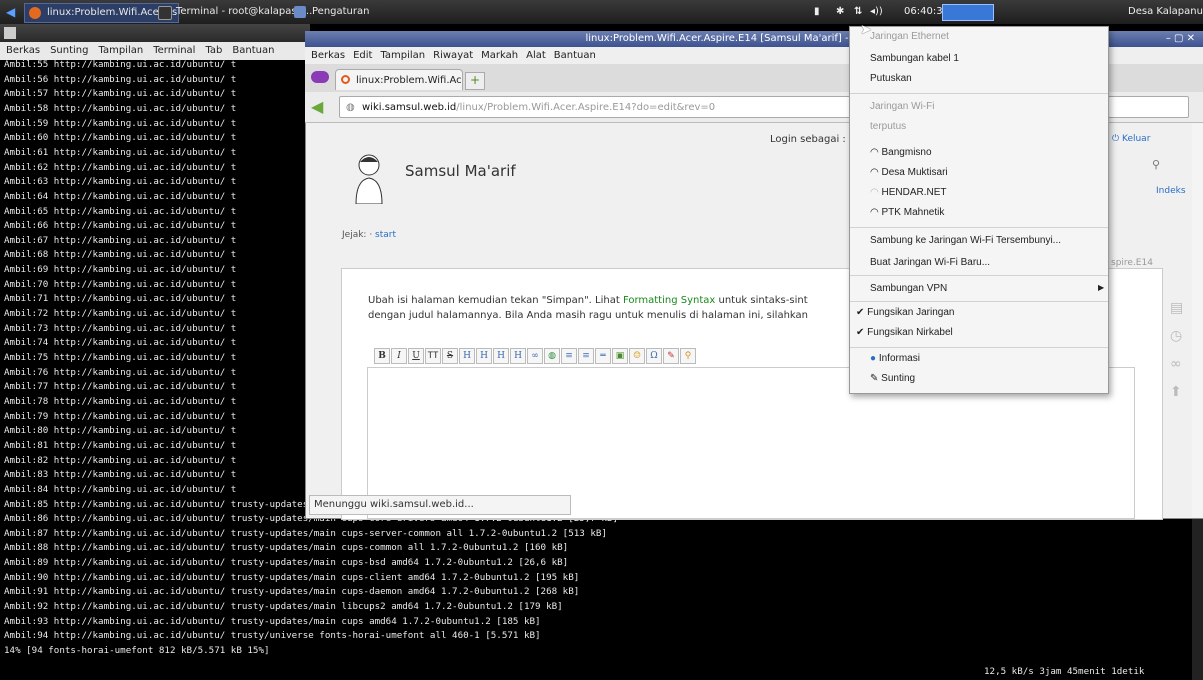 This screenshot has height=680, width=1203. What do you see at coordinates (121, 50) in the screenshot?
I see `terminal-menu-view: Tampilan` at bounding box center [121, 50].